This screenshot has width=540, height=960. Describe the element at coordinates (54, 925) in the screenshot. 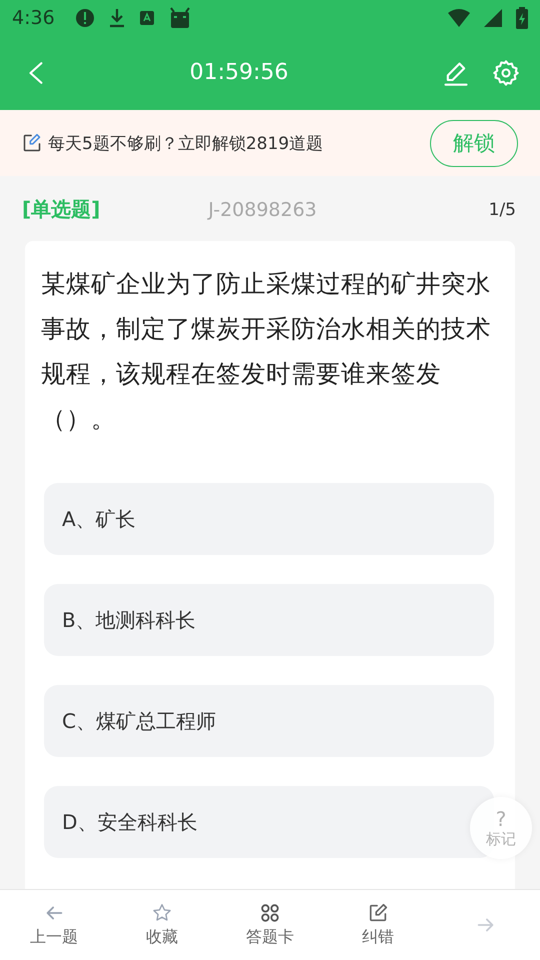

I see `nav-item: 上一题` at that location.